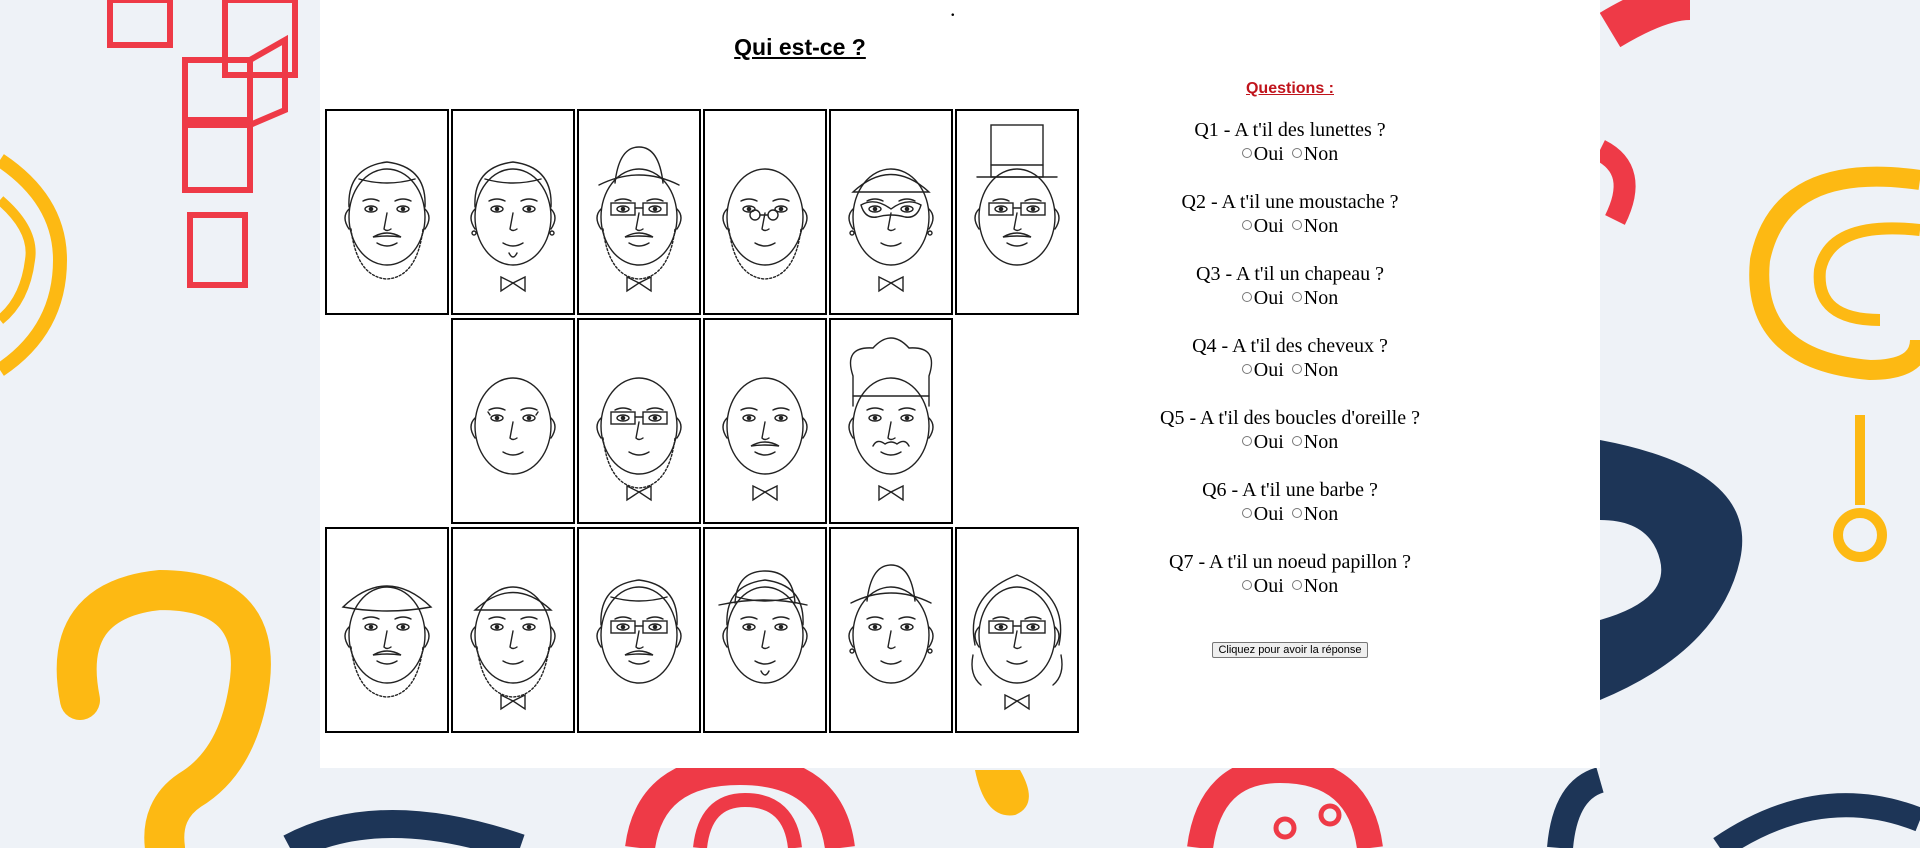 This screenshot has width=1920, height=848. What do you see at coordinates (1671, 570) in the screenshot?
I see `navy-question-decoration` at bounding box center [1671, 570].